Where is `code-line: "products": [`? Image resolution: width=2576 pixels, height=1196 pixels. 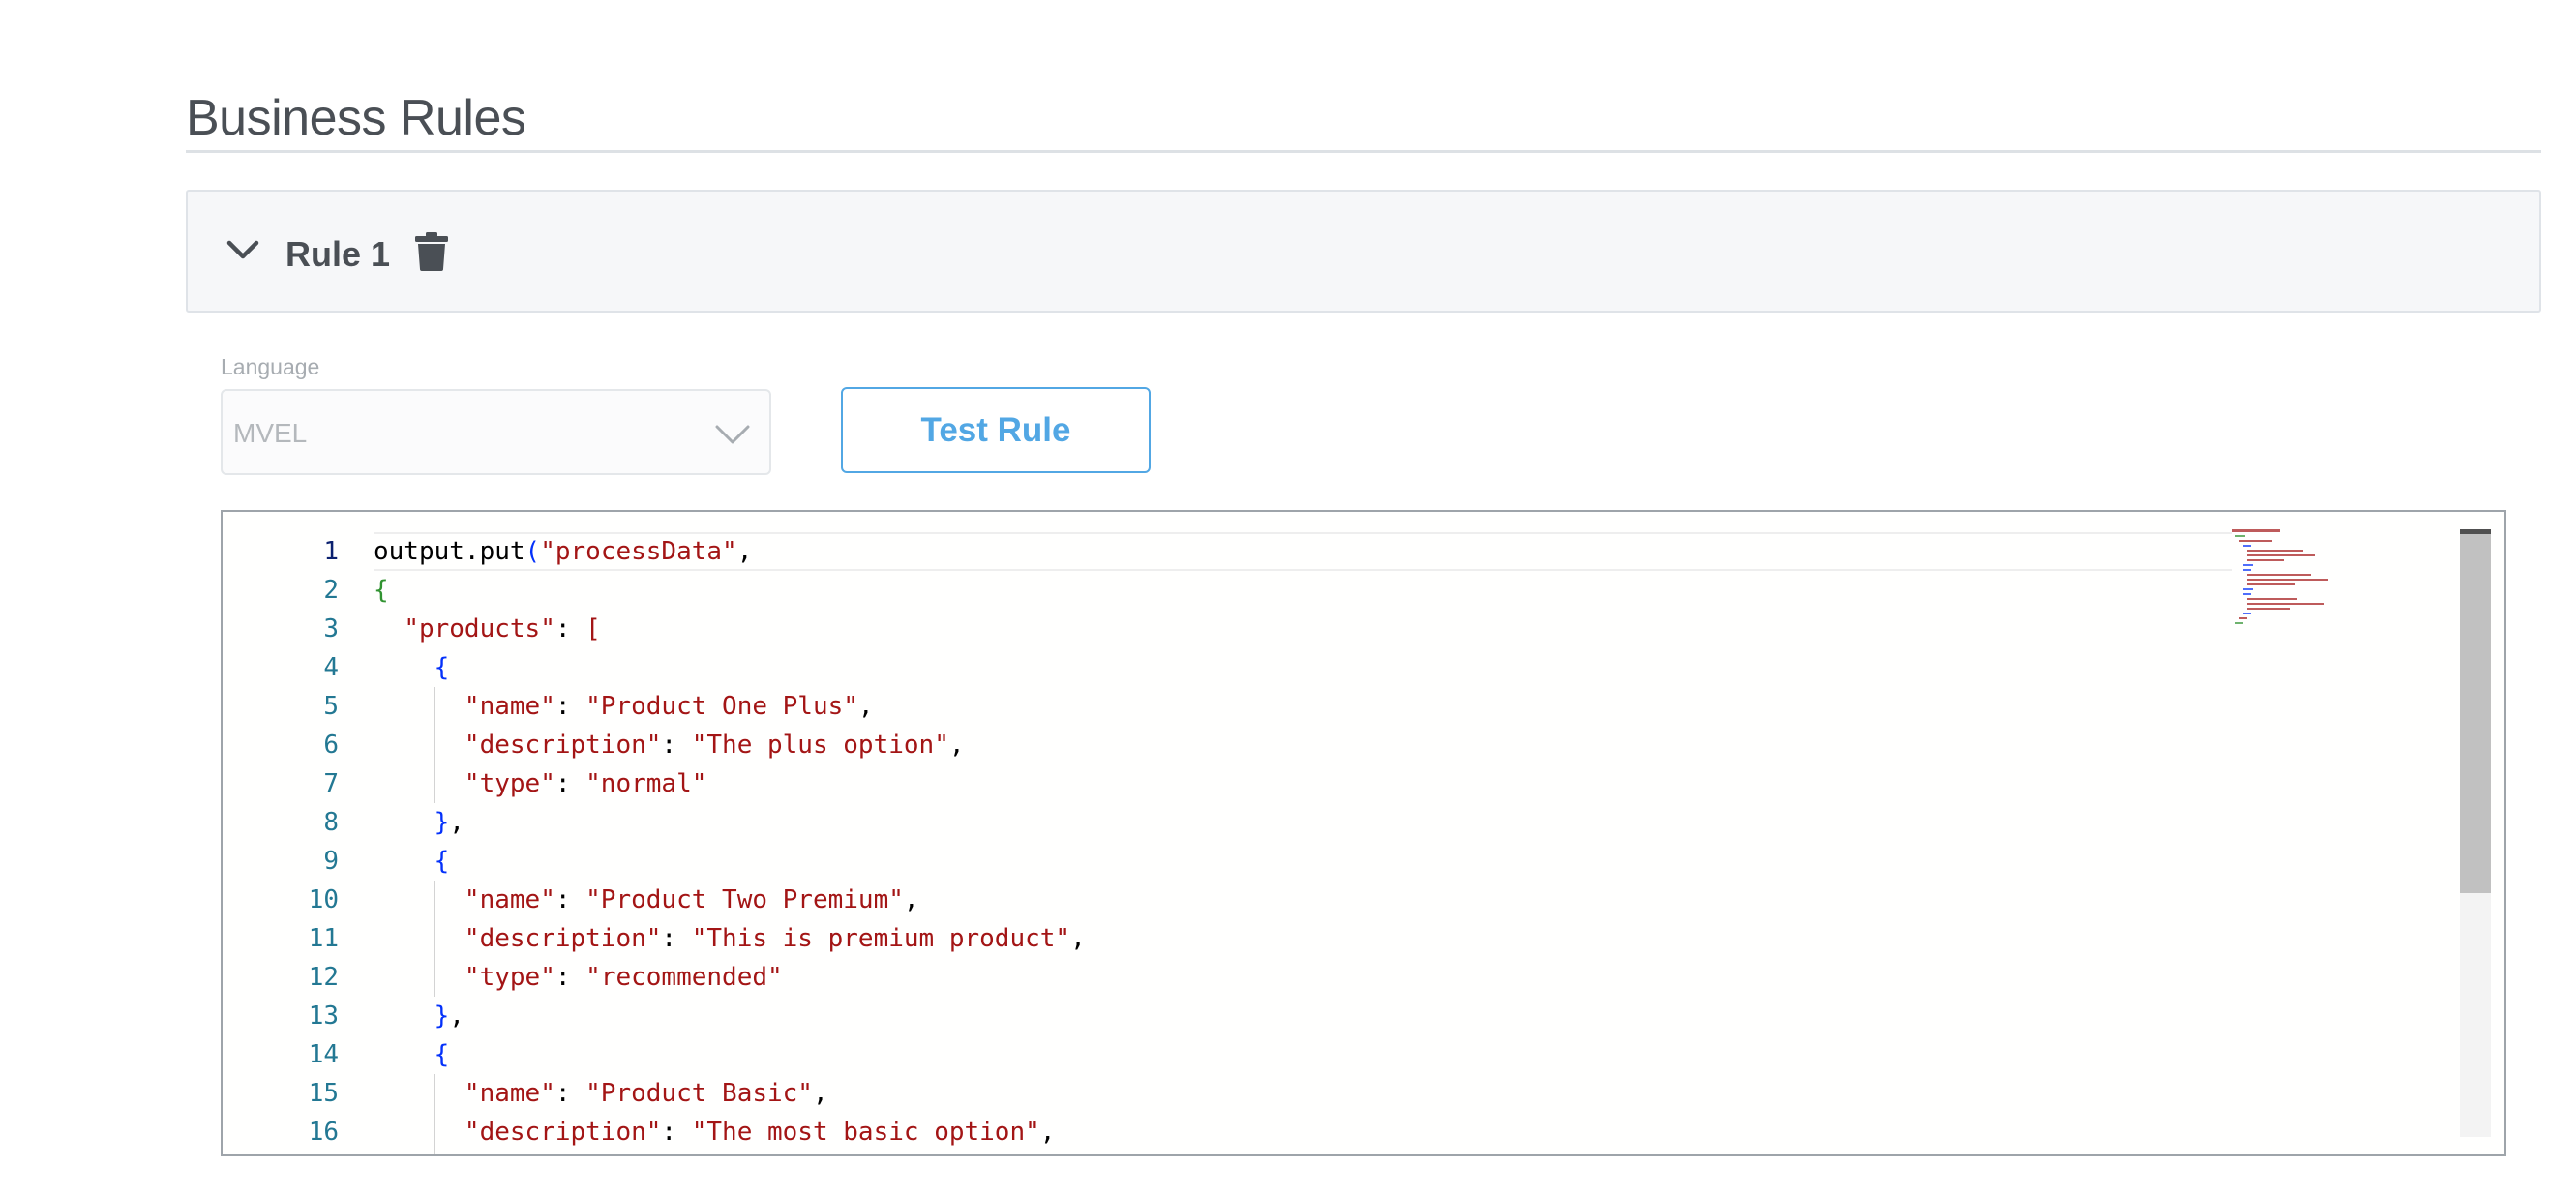 code-line: "products": [ is located at coordinates (487, 629).